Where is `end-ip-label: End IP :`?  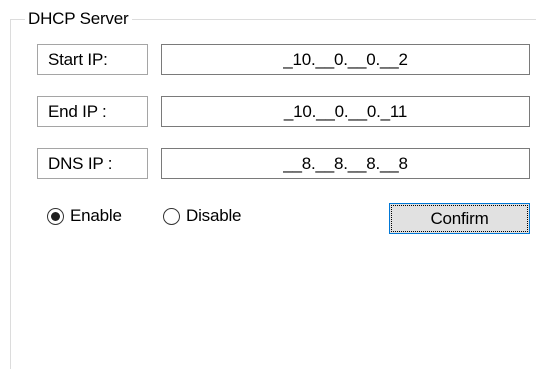
end-ip-label: End IP : is located at coordinates (92, 111).